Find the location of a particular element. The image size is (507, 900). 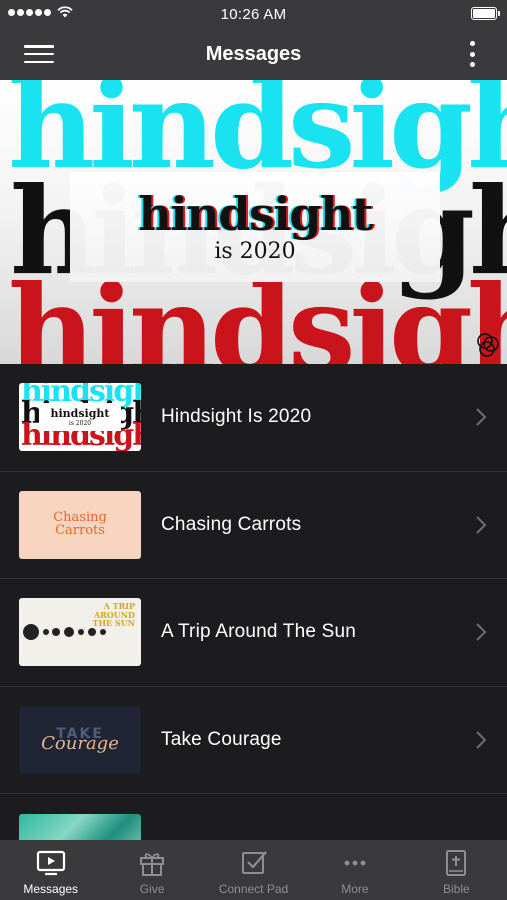

list-item-title: Chasing Carrots is located at coordinates (231, 524).